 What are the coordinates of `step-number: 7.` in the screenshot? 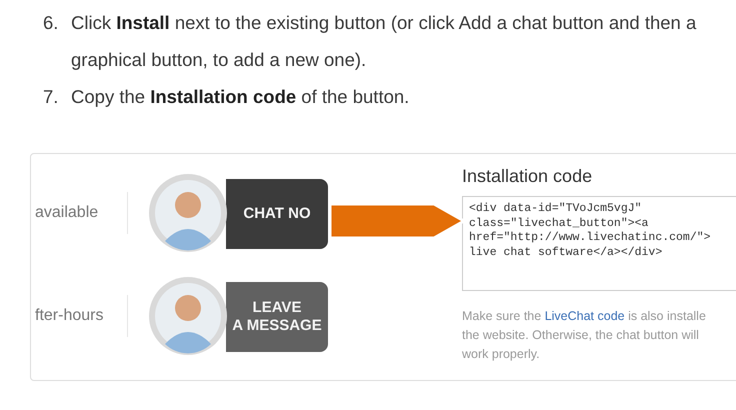 It's located at (51, 97).